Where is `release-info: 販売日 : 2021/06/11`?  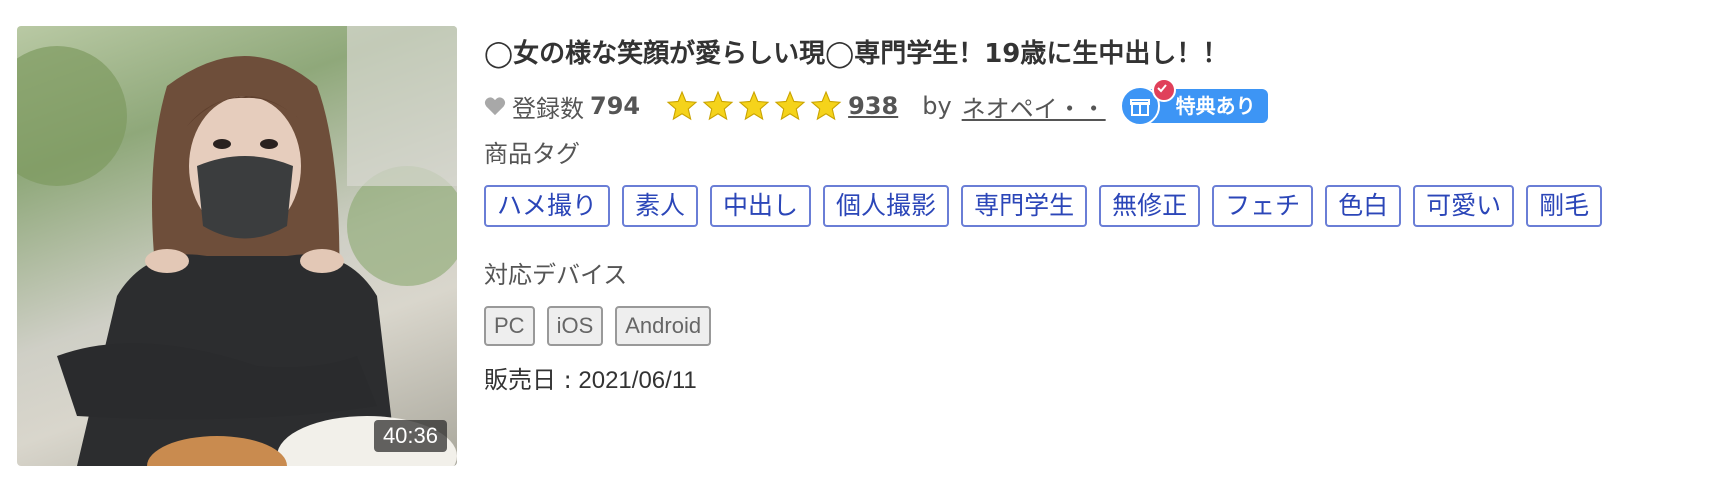 release-info: 販売日 : 2021/06/11 is located at coordinates (1094, 377).